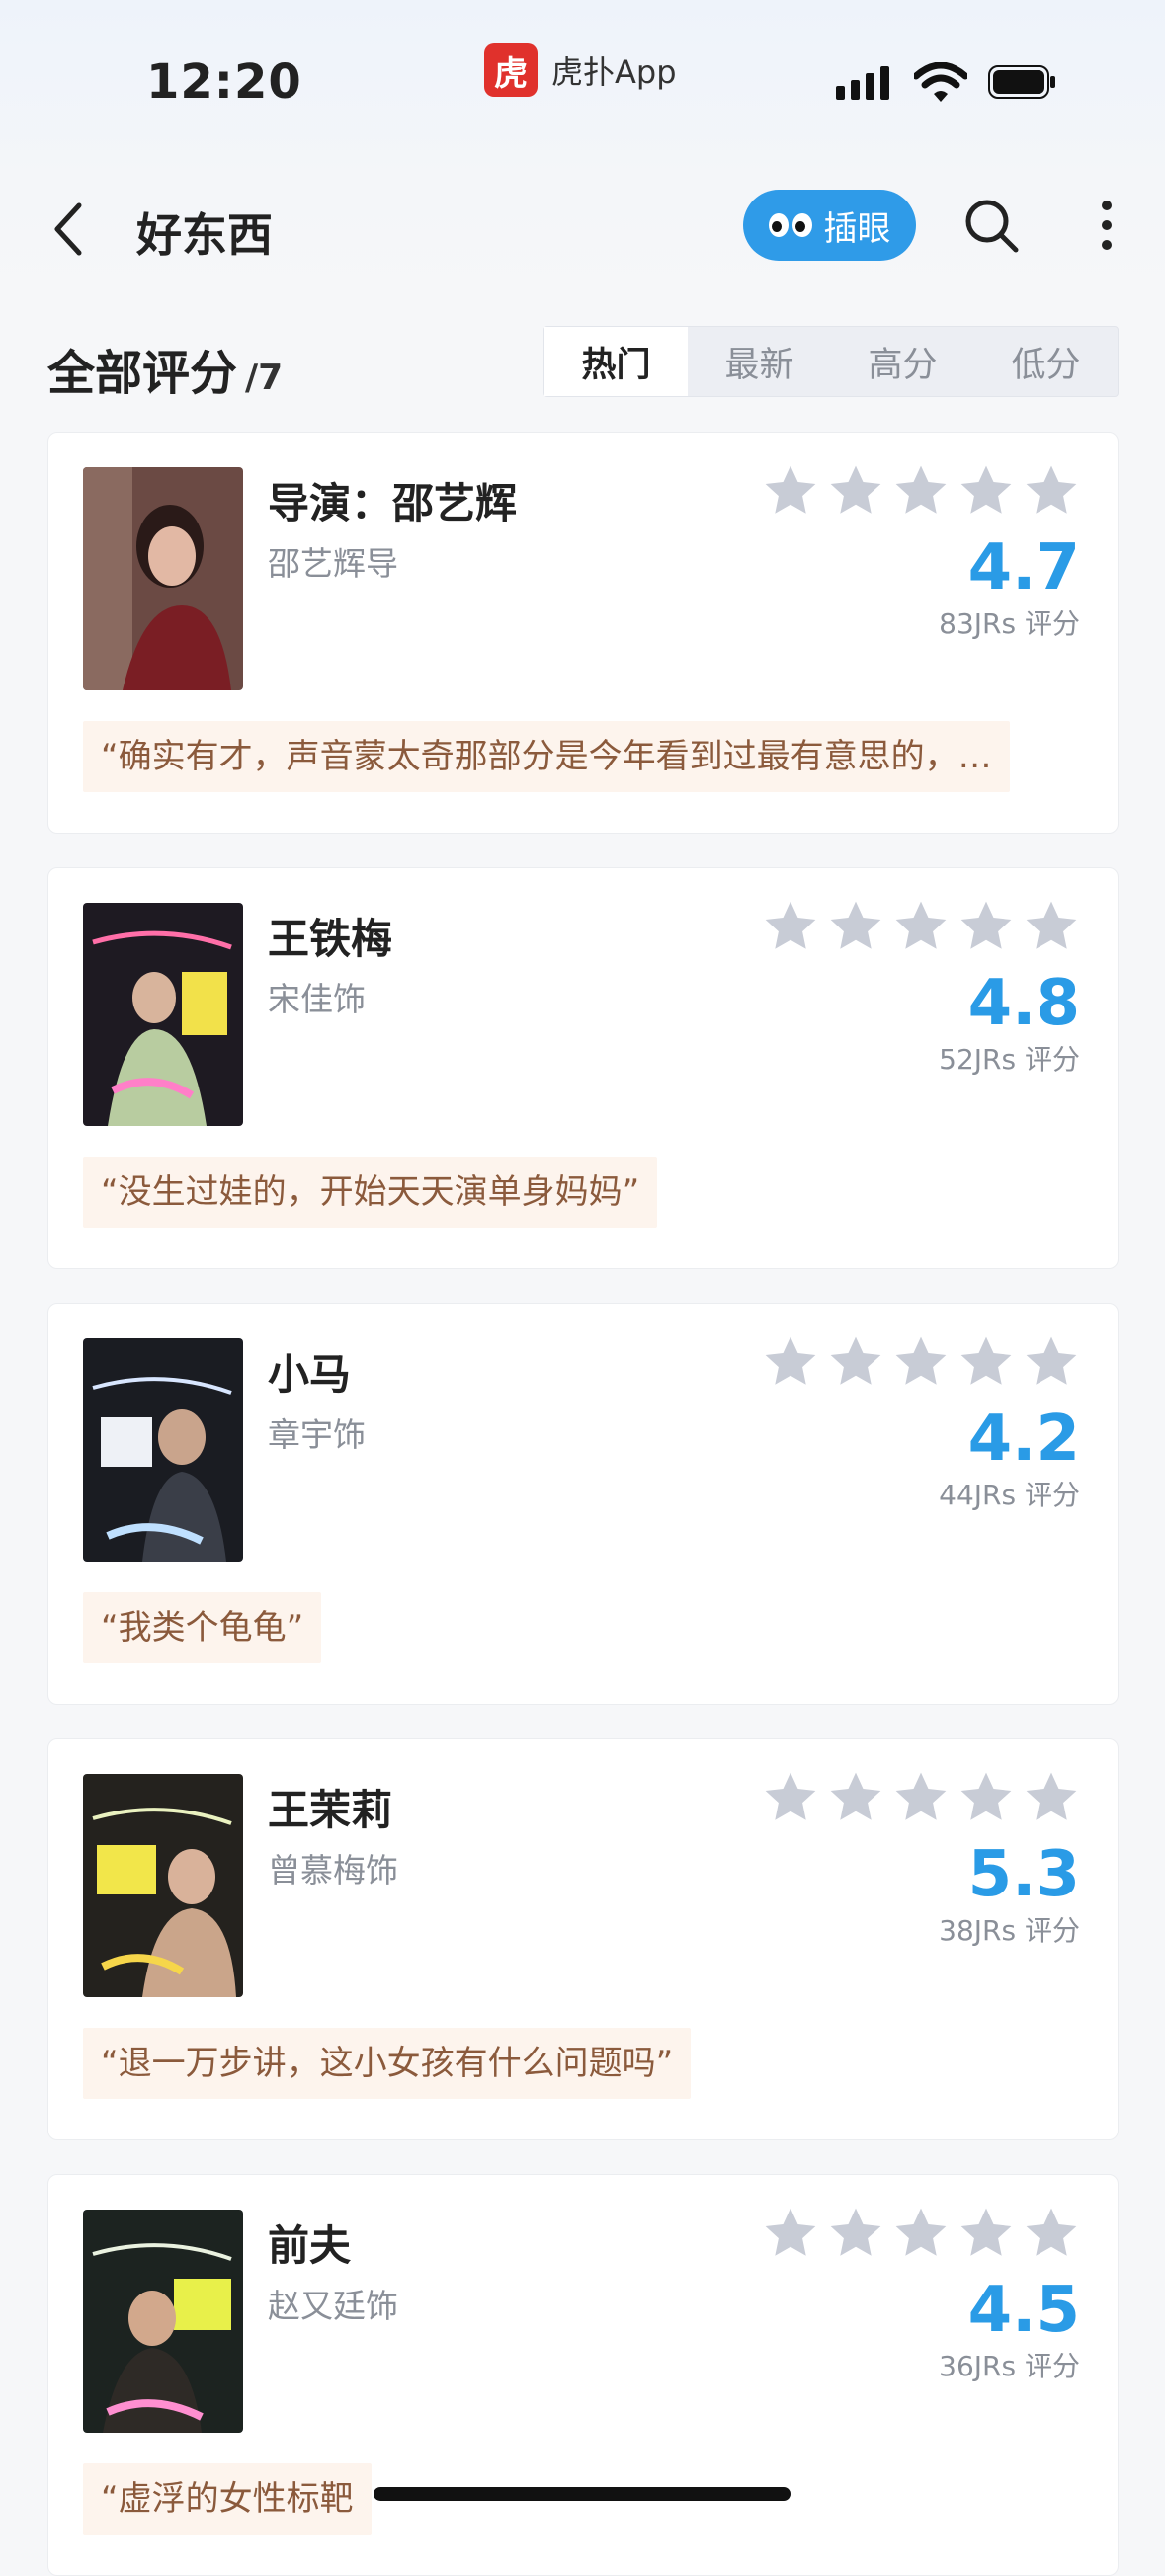 The image size is (1165, 2576). What do you see at coordinates (310, 1374) in the screenshot?
I see `character-name: 小马` at bounding box center [310, 1374].